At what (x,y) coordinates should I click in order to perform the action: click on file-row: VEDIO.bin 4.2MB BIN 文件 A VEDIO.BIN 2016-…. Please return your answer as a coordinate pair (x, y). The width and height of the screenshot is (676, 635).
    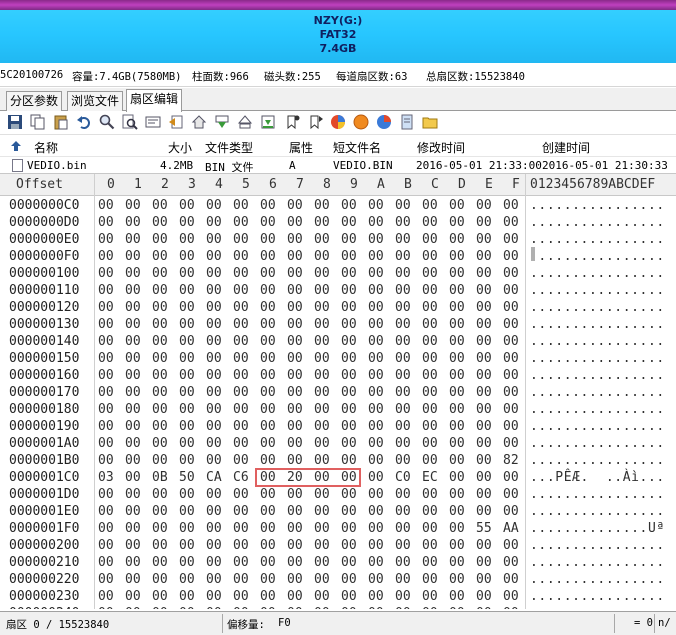
    Looking at the image, I should click on (338, 164).